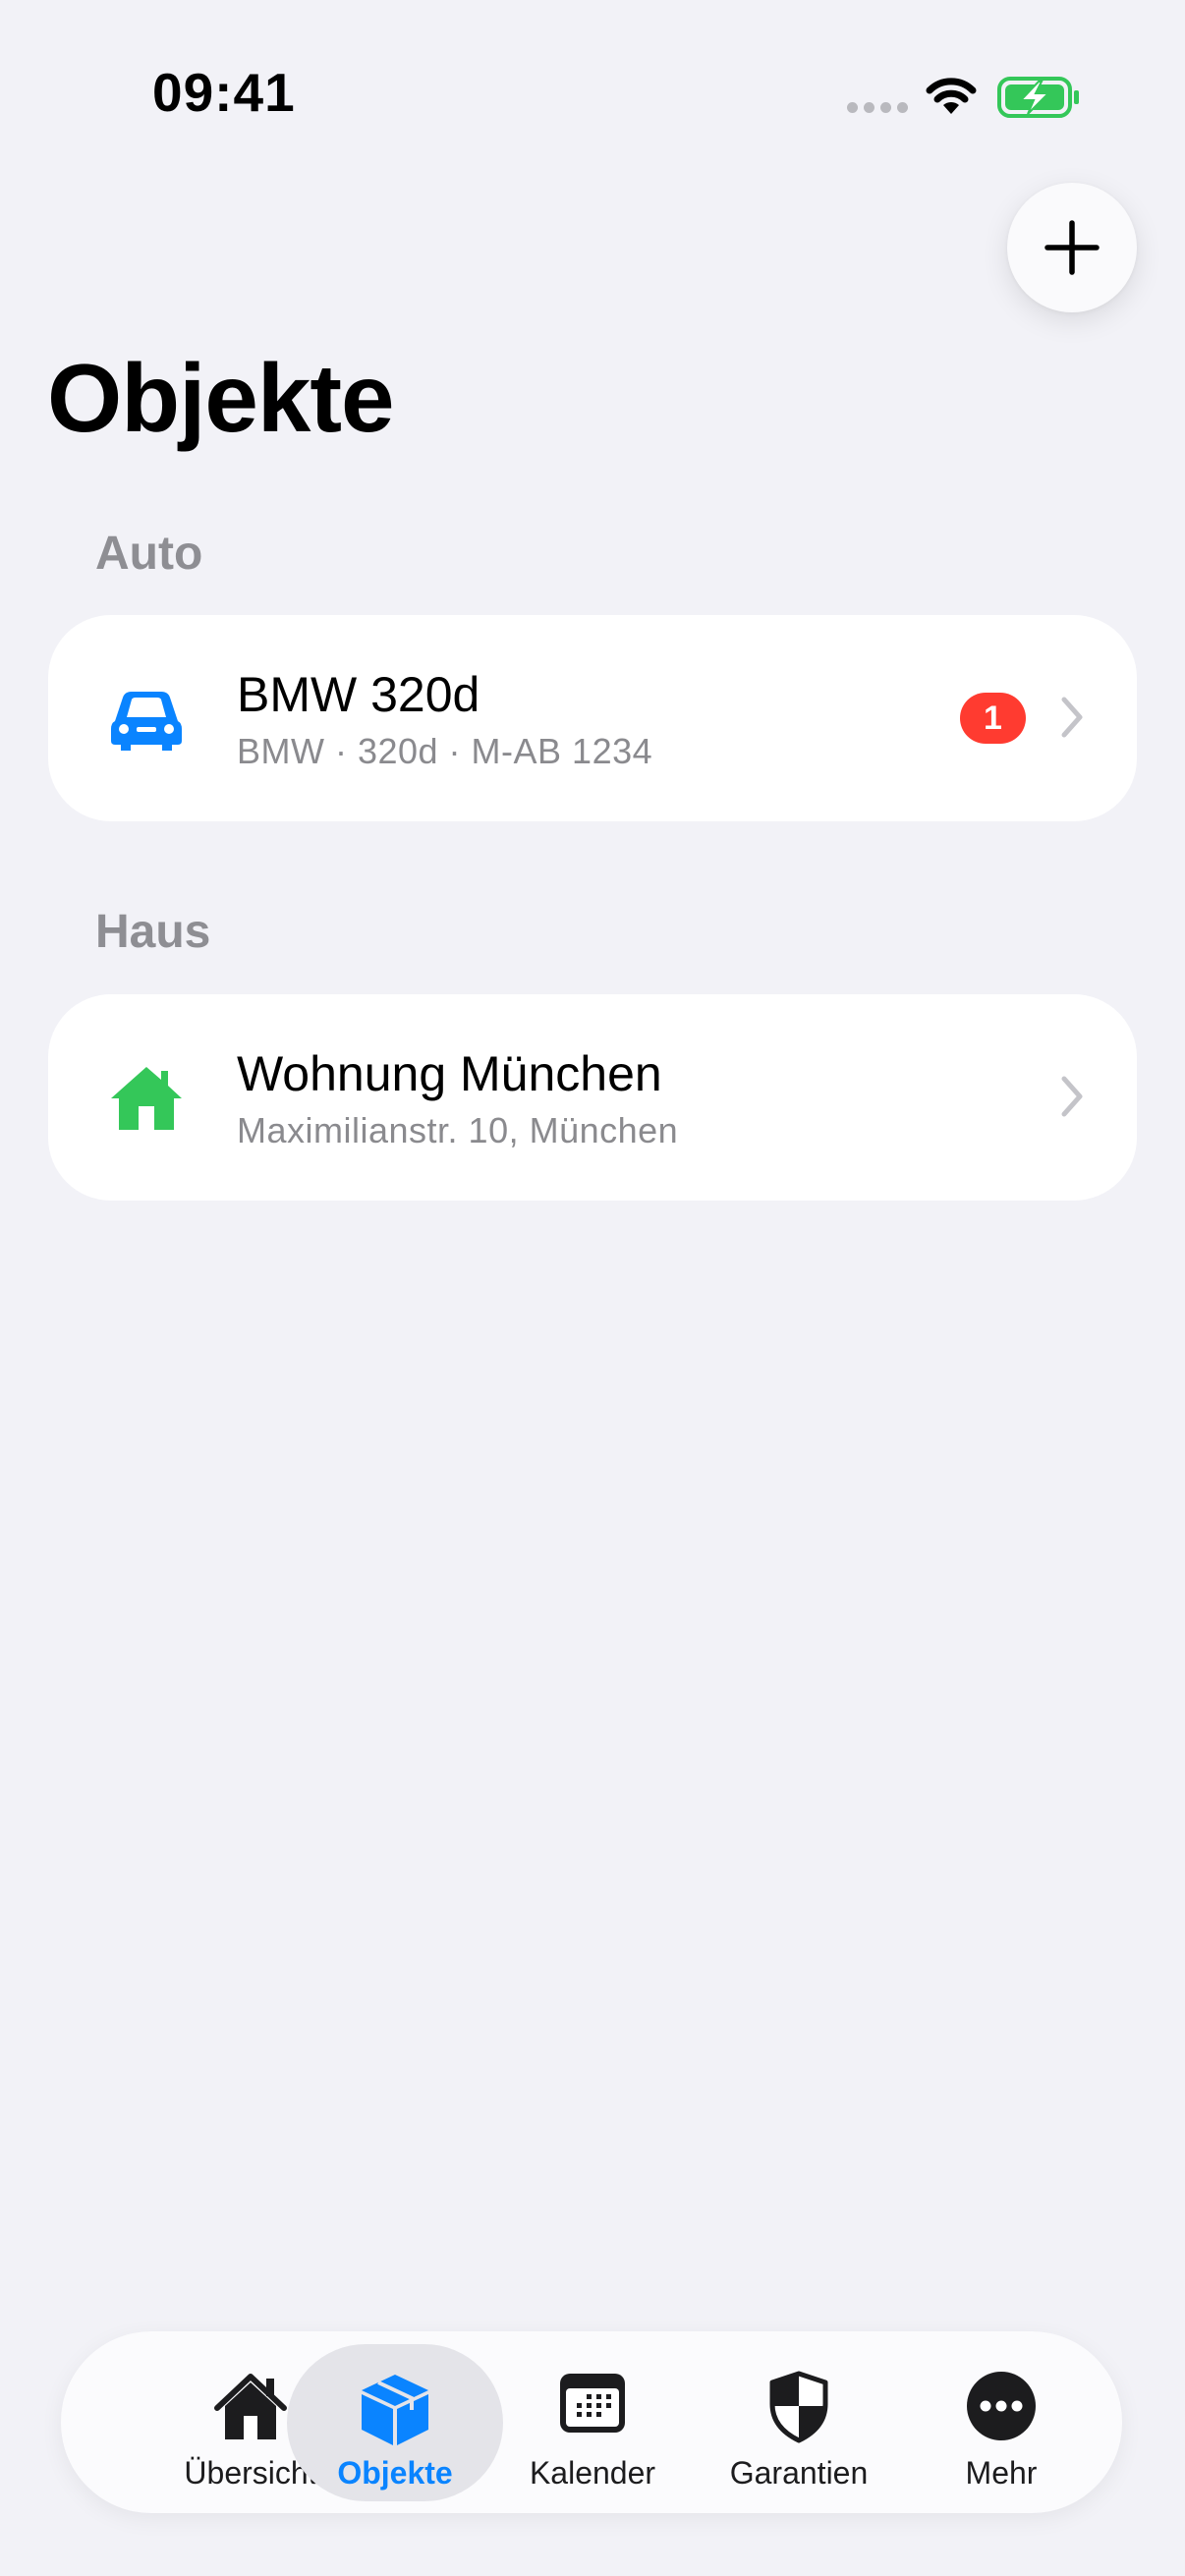 The width and height of the screenshot is (1185, 2576). What do you see at coordinates (592, 93) in the screenshot?
I see `status-bar: 09:41` at bounding box center [592, 93].